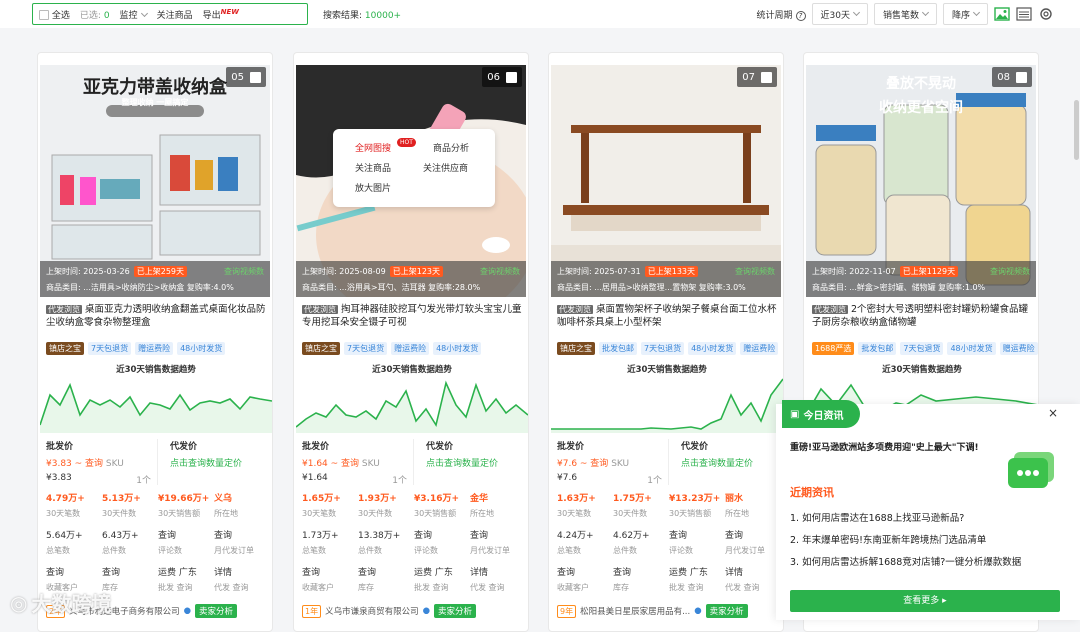 The width and height of the screenshot is (1080, 632). Describe the element at coordinates (157, 317) in the screenshot. I see `product-title: 代发浏览 桌面亚克力透明收纳盒翻盖式桌面化妆品防尘收纳盒零食杂物整理盒` at that location.